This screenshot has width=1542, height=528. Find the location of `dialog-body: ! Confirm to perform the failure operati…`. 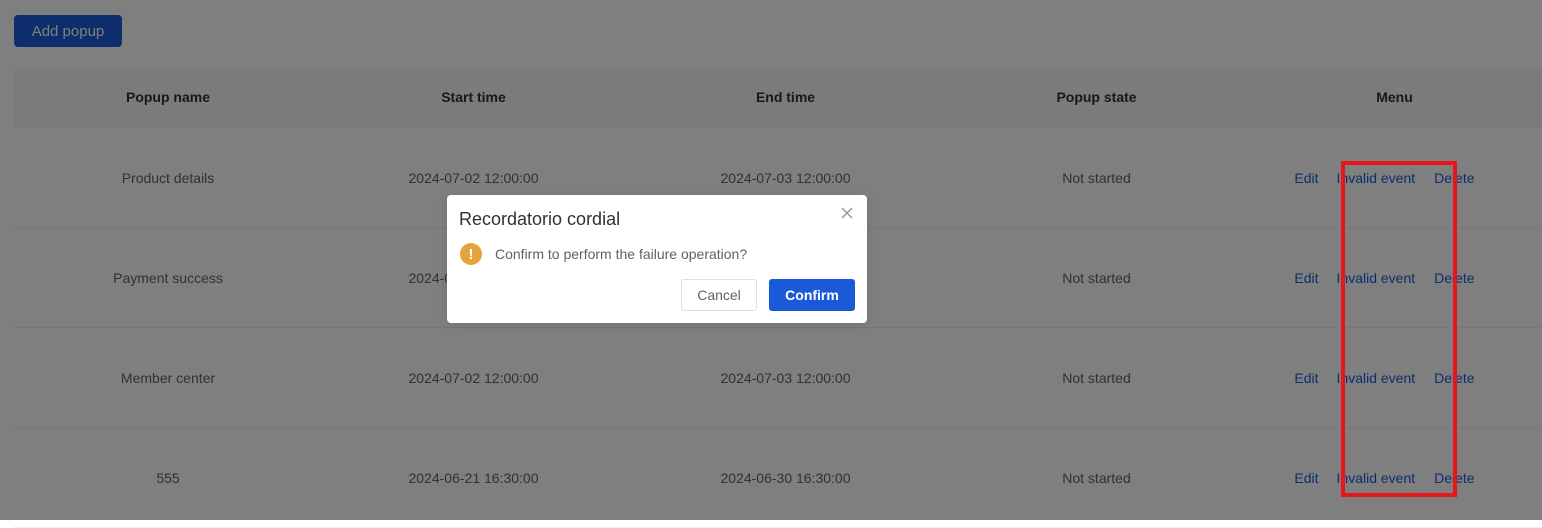

dialog-body: ! Confirm to perform the failure operati… is located at coordinates (603, 254).